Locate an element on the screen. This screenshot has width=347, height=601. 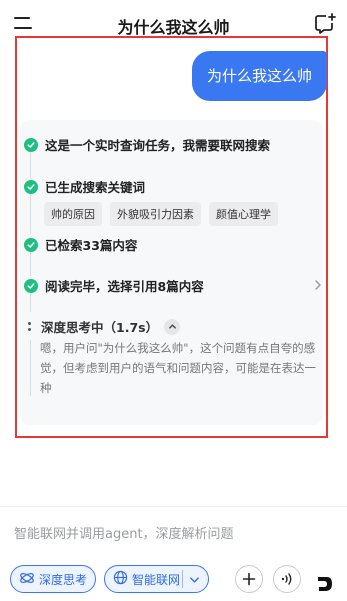
step-label: 已检索33篇内容 is located at coordinates (91, 245).